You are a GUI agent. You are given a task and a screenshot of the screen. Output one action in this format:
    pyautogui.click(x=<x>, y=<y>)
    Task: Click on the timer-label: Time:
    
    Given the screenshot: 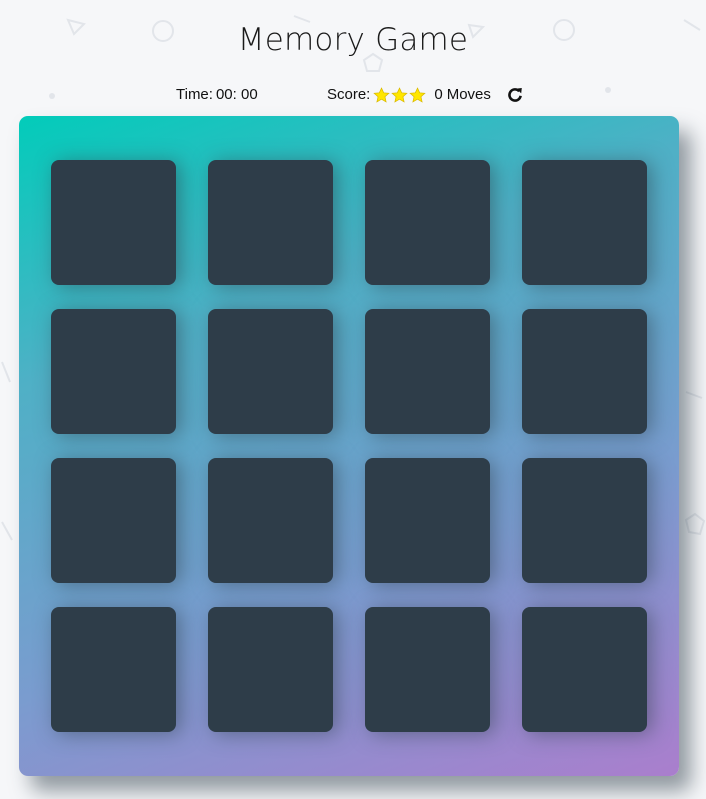 What is the action you would take?
    pyautogui.click(x=194, y=94)
    